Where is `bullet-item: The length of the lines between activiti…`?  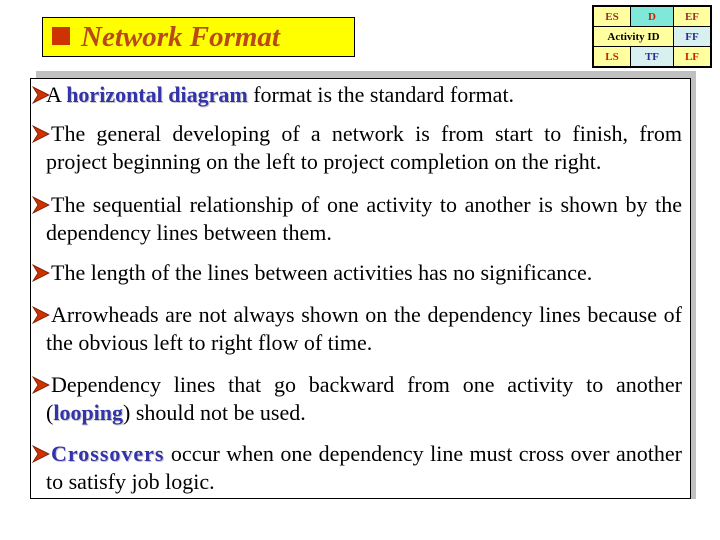
bullet-item: The length of the lines between activiti… is located at coordinates (356, 273).